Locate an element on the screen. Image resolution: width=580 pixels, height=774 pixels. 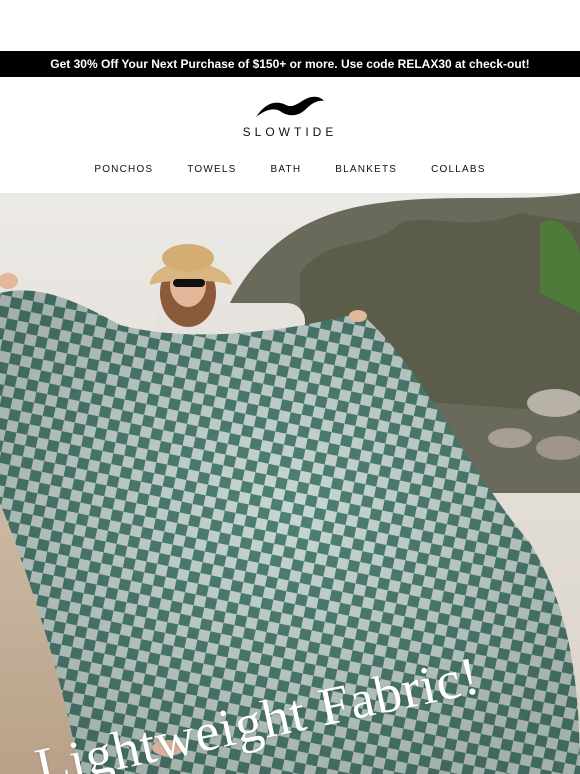
brand-logo: SLOWTIDE is located at coordinates (290, 117).